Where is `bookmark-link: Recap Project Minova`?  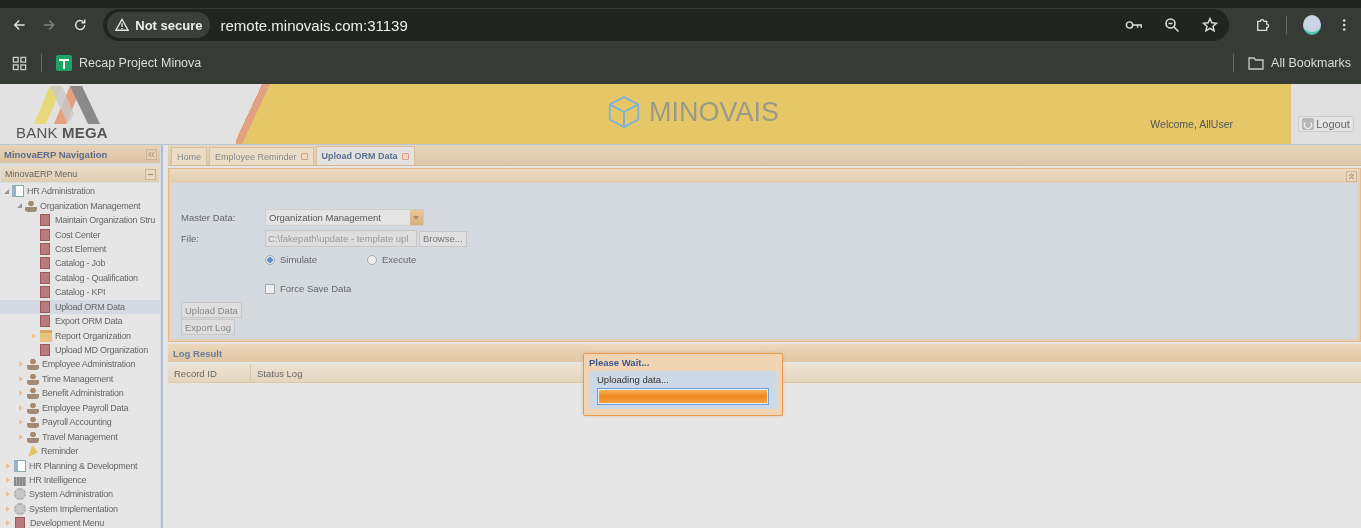 bookmark-link: Recap Project Minova is located at coordinates (129, 63).